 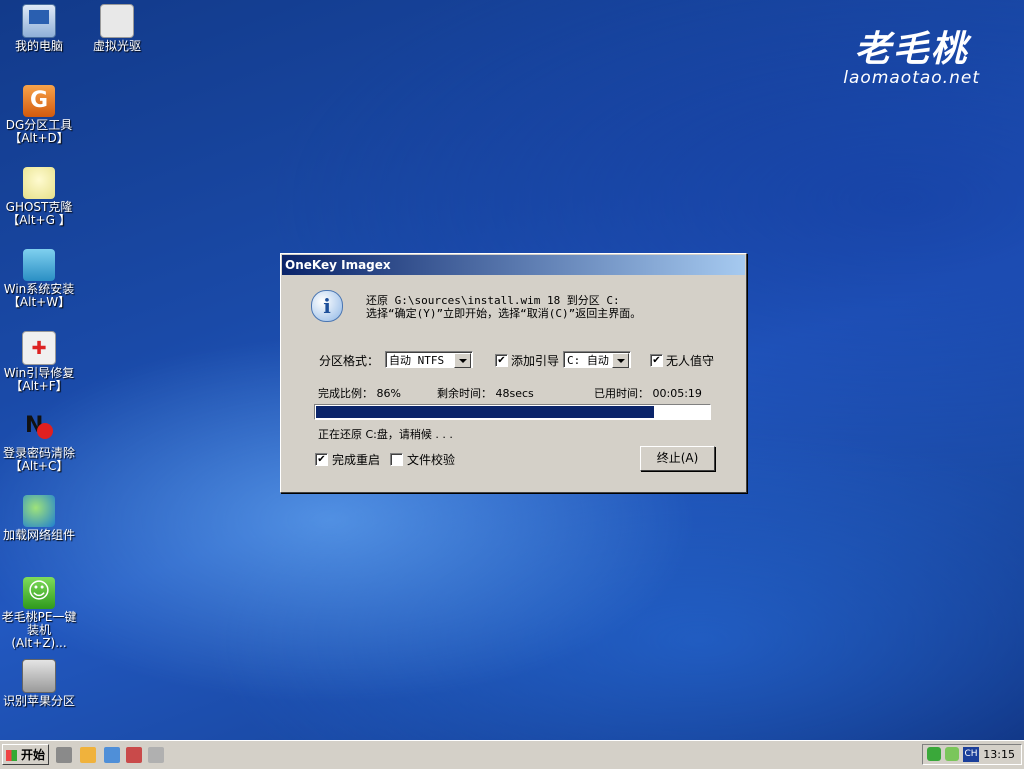 I want to click on elapsed-time-label: 已用时间： 00:05:19, so click(x=648, y=393).